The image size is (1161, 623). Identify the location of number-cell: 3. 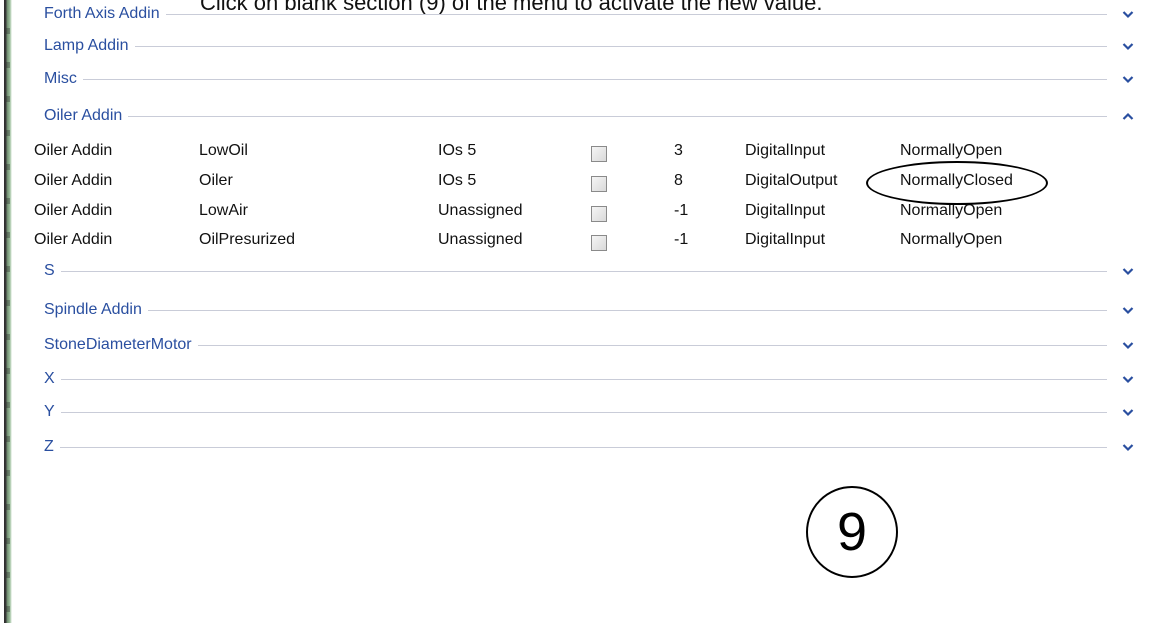
(678, 151).